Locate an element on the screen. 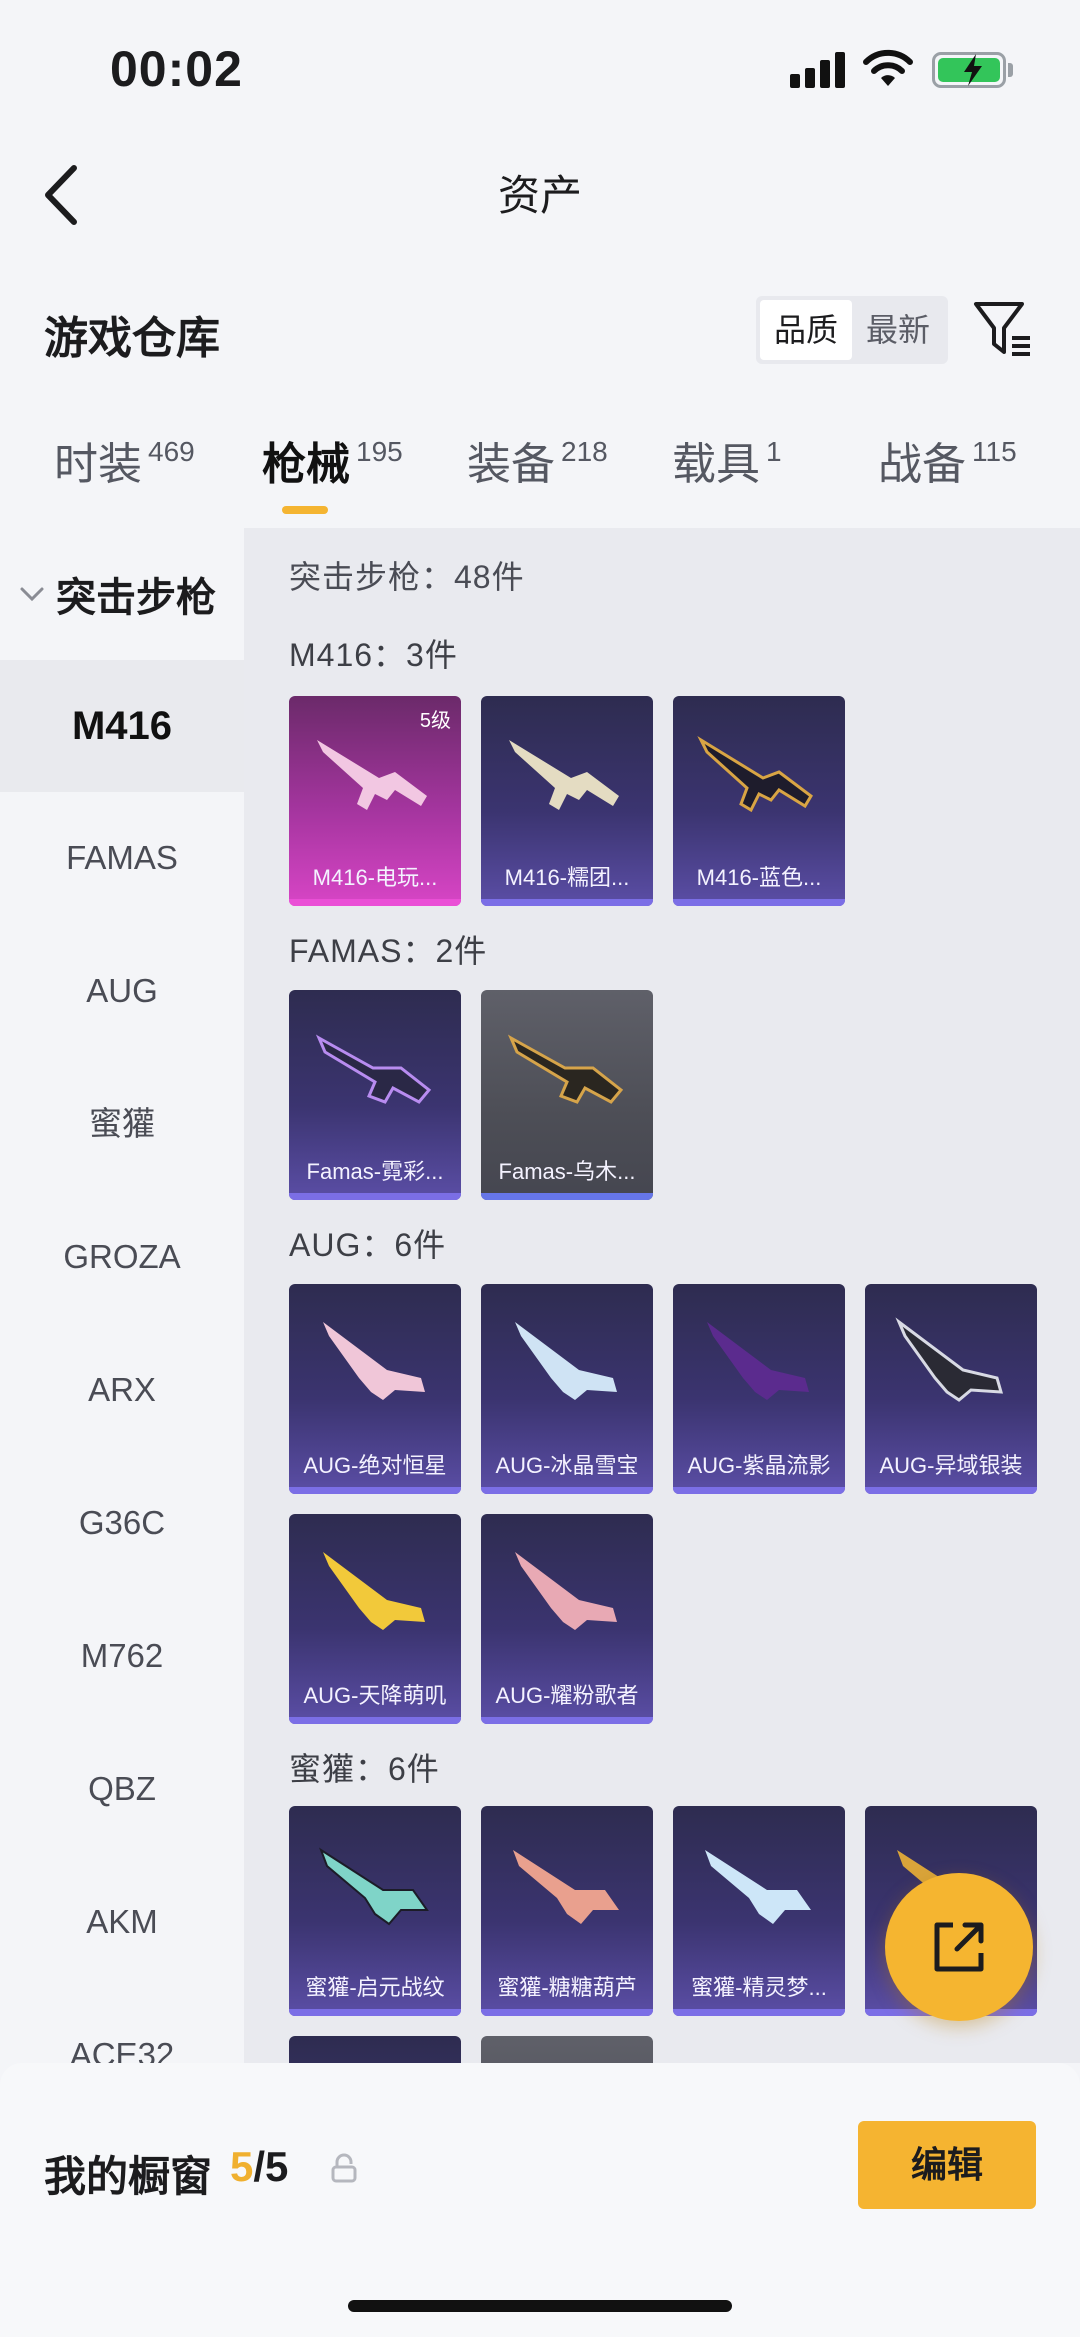 This screenshot has width=1080, height=2337. battery-tip is located at coordinates (1010, 70).